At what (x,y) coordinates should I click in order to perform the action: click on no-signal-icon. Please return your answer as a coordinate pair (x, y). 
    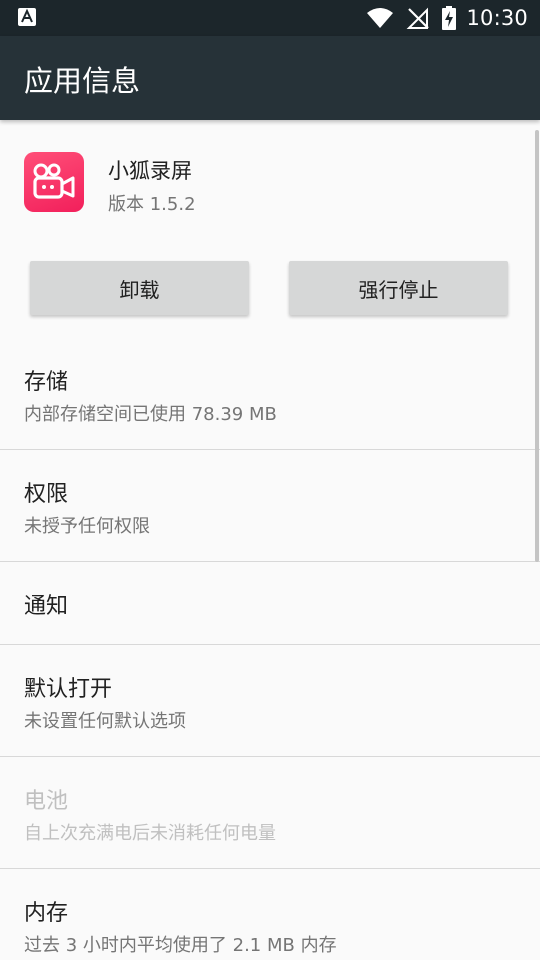
    Looking at the image, I should click on (418, 18).